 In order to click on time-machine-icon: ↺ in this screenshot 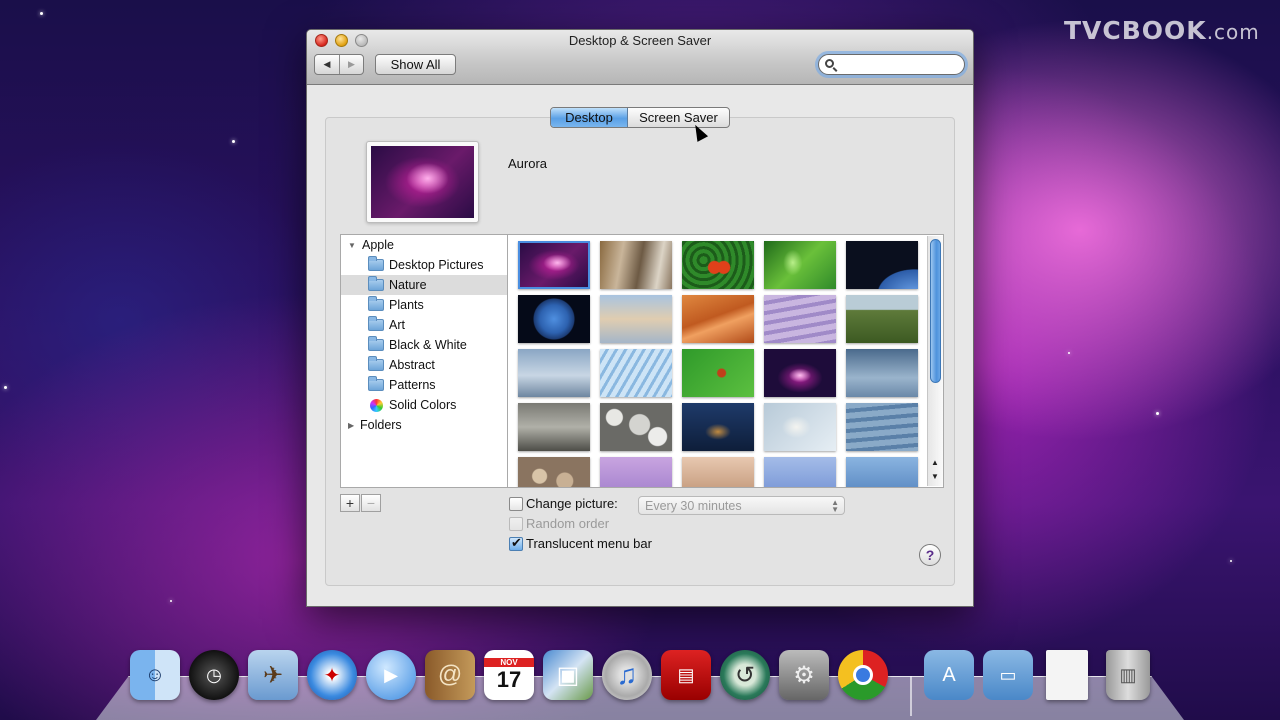, I will do `click(745, 675)`.